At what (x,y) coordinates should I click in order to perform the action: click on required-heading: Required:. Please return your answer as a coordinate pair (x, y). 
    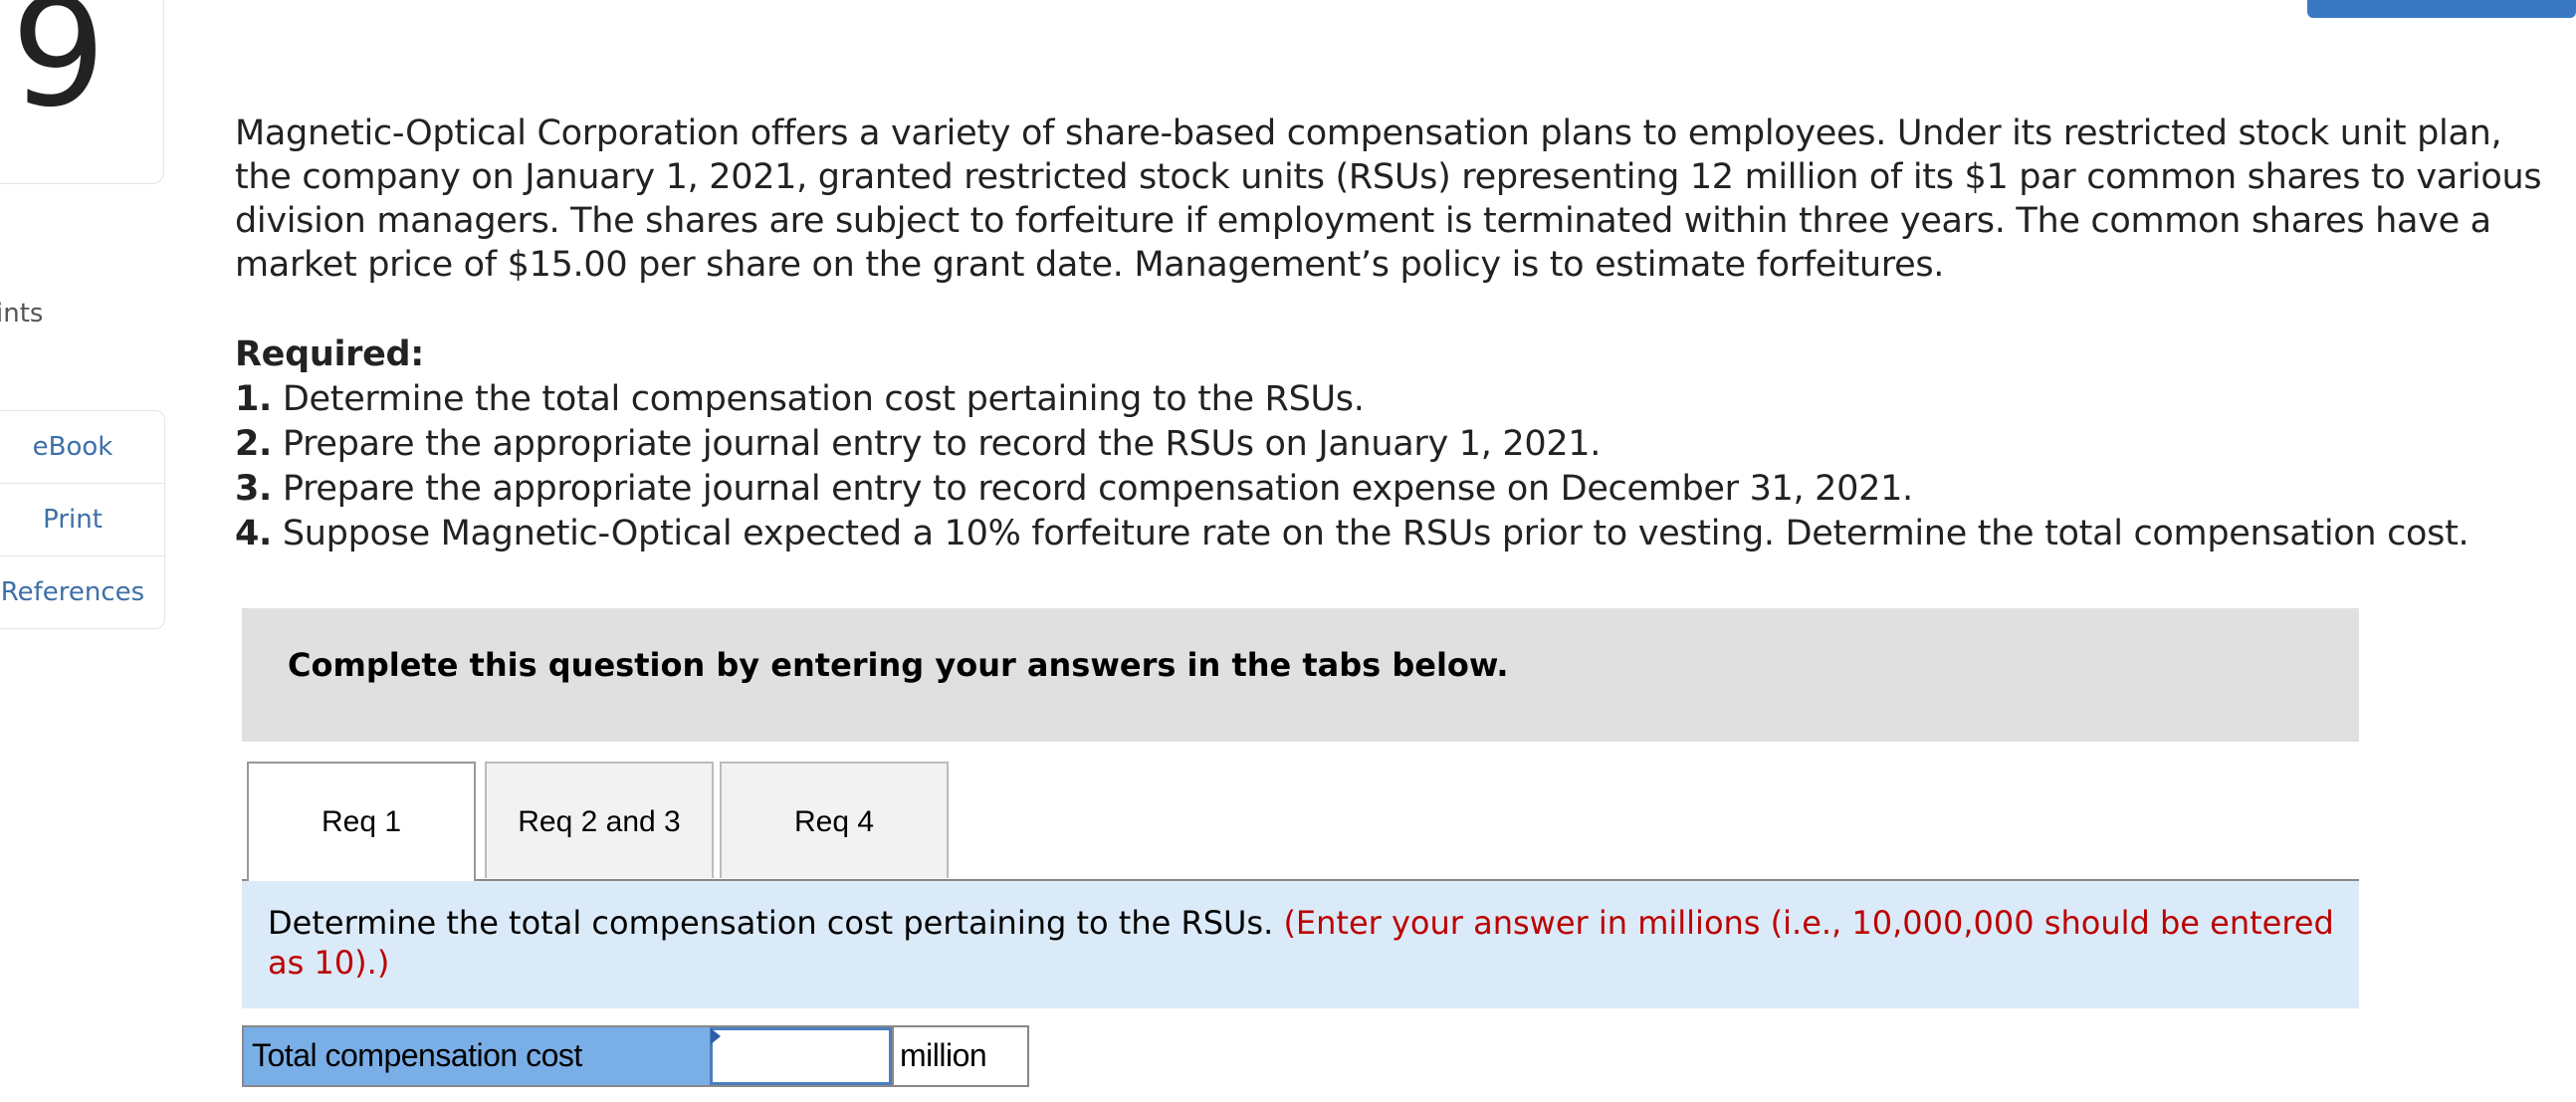
    Looking at the image, I should click on (330, 354).